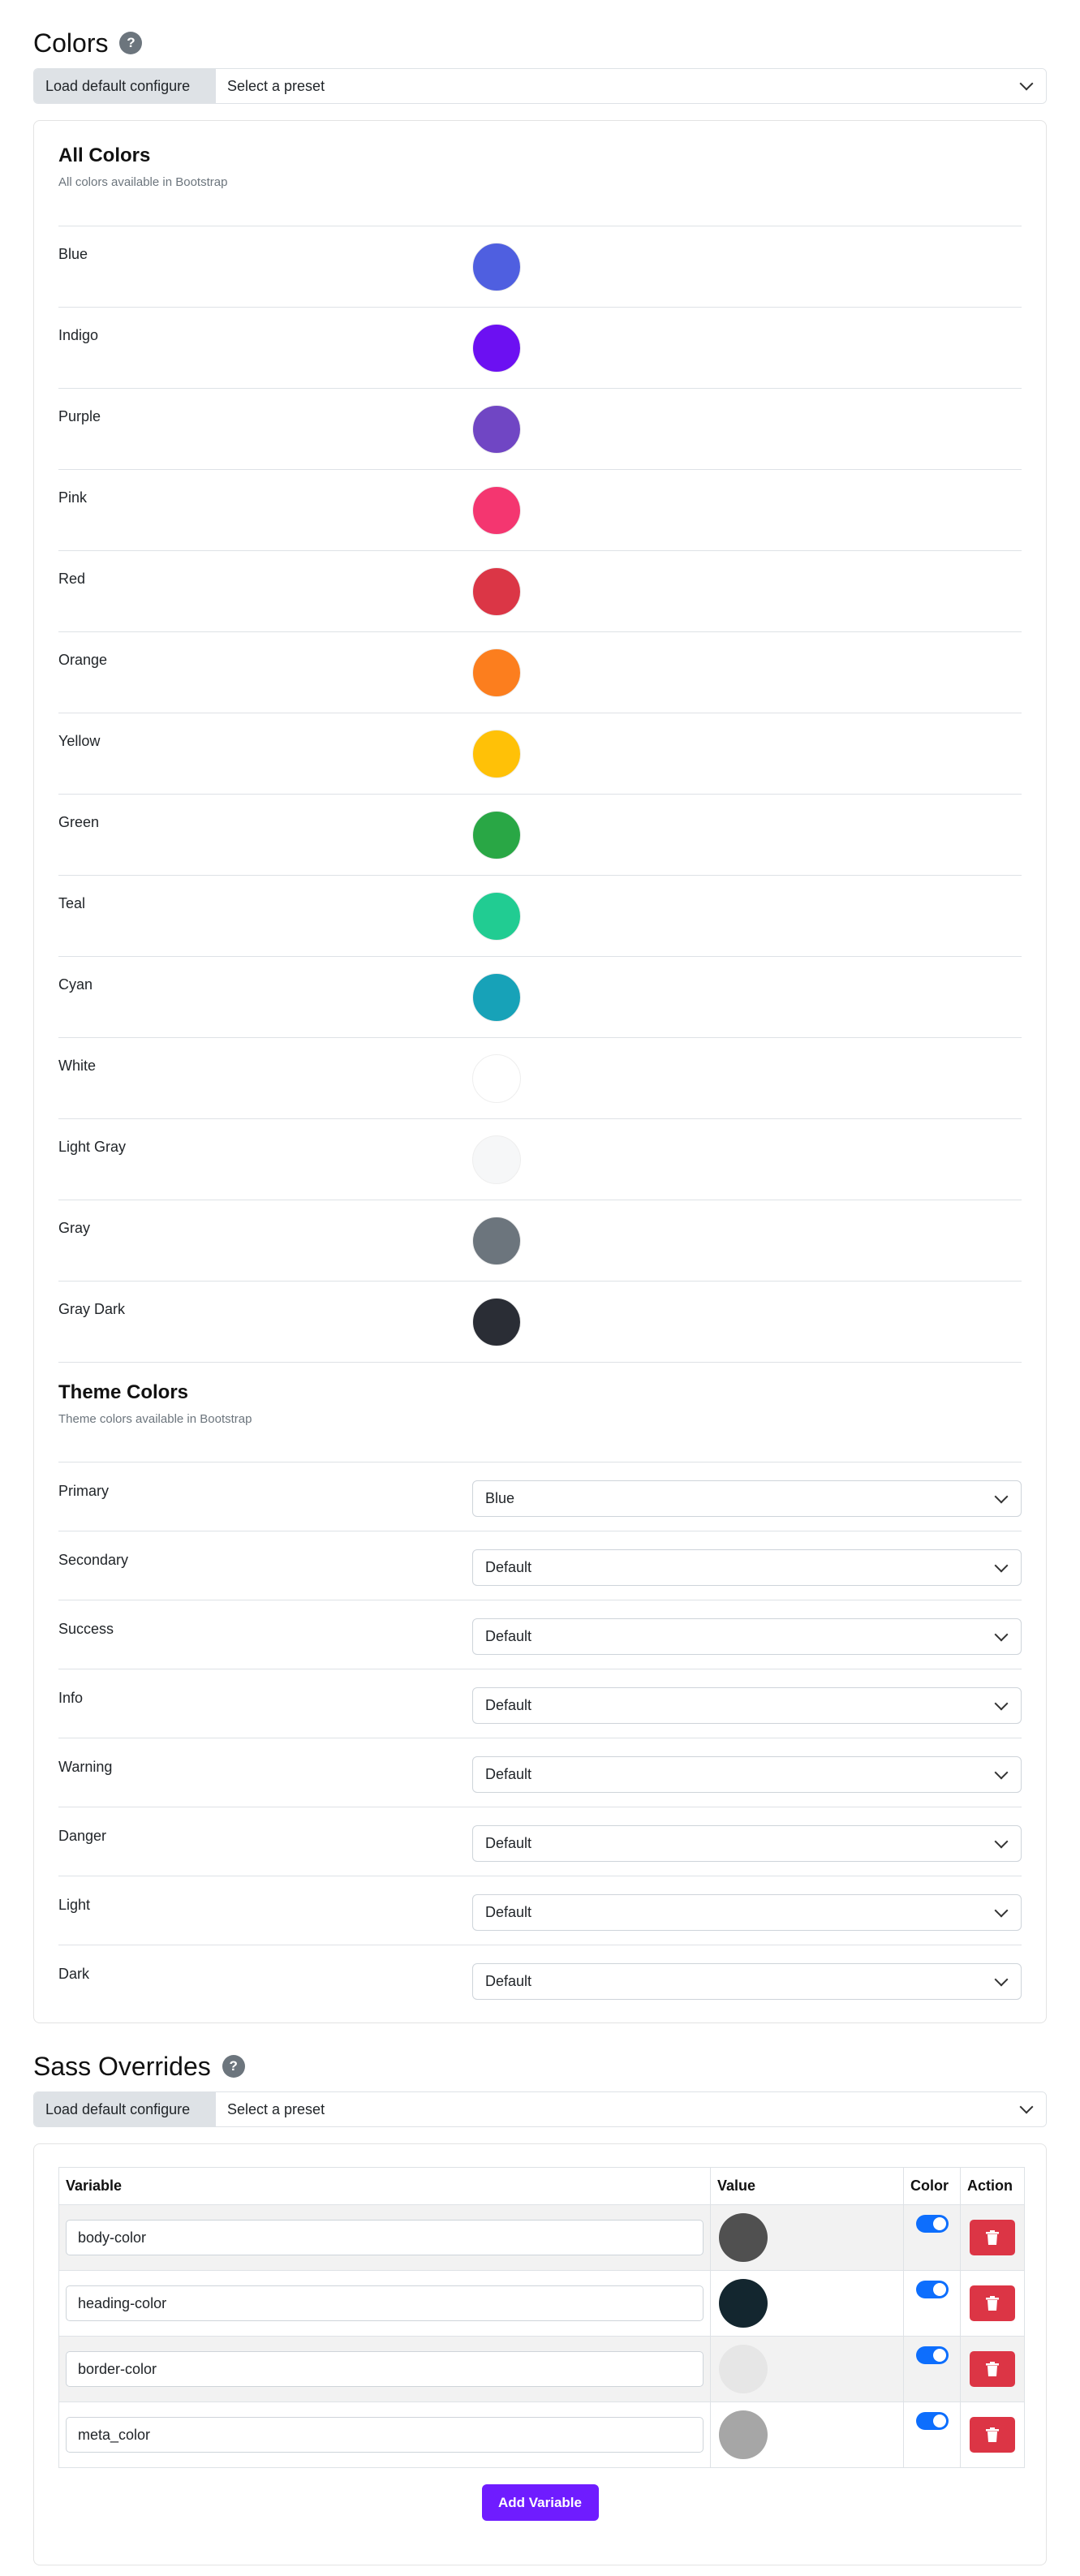 This screenshot has height=2576, width=1080. What do you see at coordinates (78, 335) in the screenshot?
I see `color-label: Indigo` at bounding box center [78, 335].